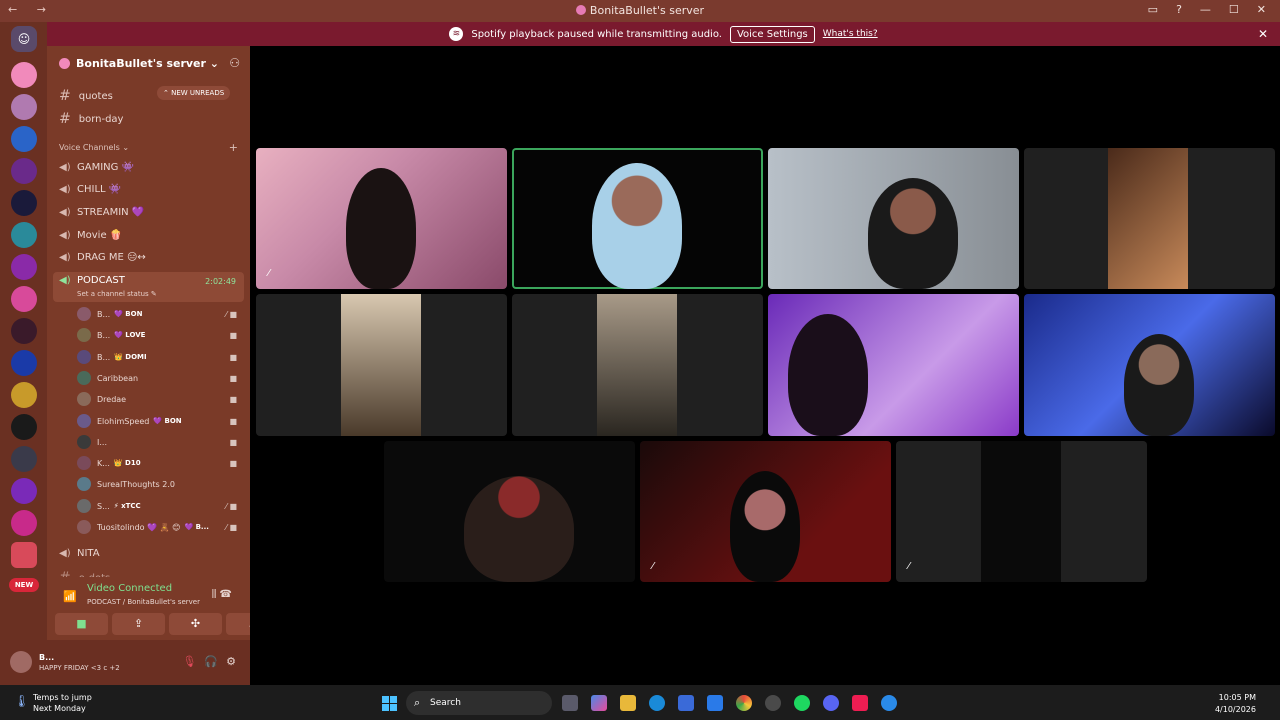 The image size is (1280, 720). What do you see at coordinates (211, 661) in the screenshot?
I see `headphones-icon: 🎧` at bounding box center [211, 661].